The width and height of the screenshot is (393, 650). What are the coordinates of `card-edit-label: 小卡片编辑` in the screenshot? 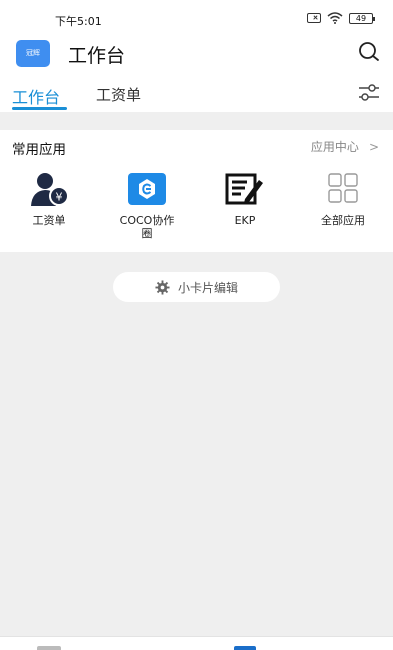 It's located at (207, 287).